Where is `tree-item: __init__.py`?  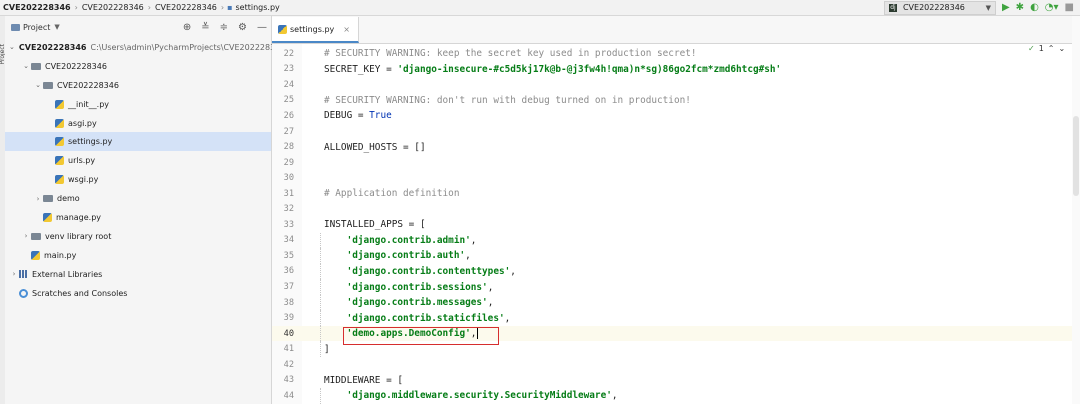 tree-item: __init__.py is located at coordinates (138, 104).